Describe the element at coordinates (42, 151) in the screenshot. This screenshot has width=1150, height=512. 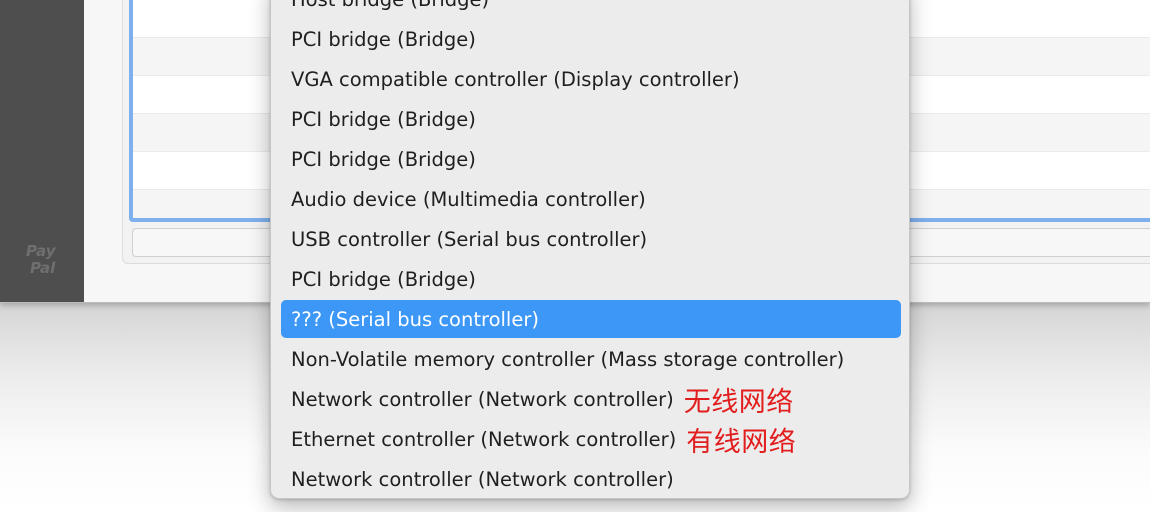
I see `sidebar: Pay Pal` at that location.